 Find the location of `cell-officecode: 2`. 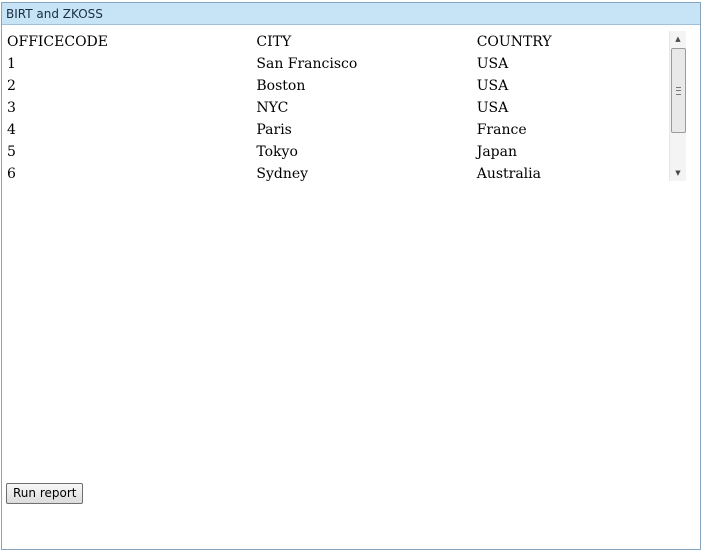

cell-officecode: 2 is located at coordinates (11, 86).